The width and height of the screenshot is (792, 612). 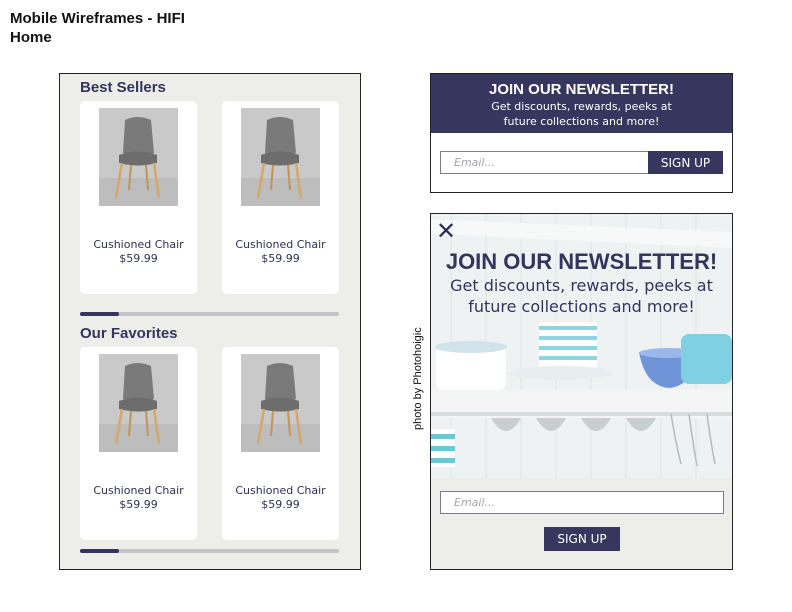 What do you see at coordinates (129, 333) in the screenshot?
I see `favorites-title: Our Favorites` at bounding box center [129, 333].